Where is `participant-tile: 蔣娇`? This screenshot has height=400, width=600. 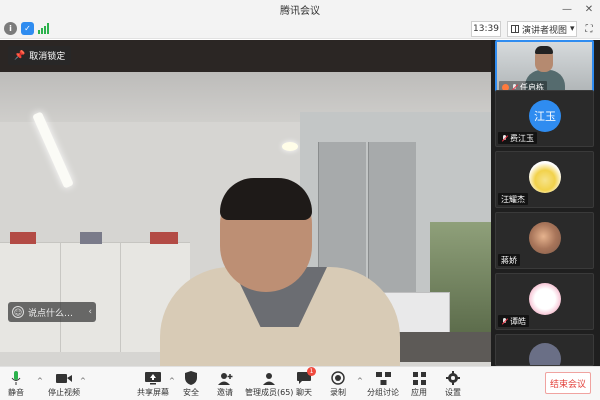
participant-tile: 蔣娇 is located at coordinates (544, 240).